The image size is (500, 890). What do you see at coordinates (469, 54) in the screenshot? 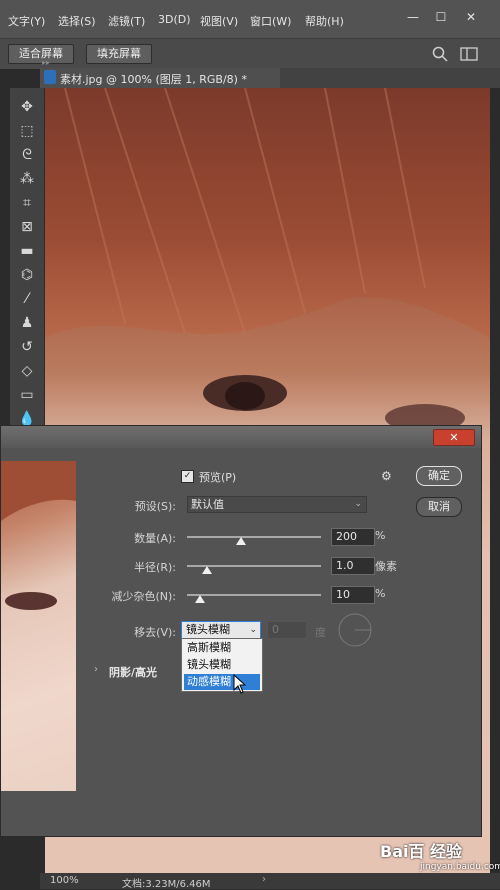
I see `workspace-icon` at bounding box center [469, 54].